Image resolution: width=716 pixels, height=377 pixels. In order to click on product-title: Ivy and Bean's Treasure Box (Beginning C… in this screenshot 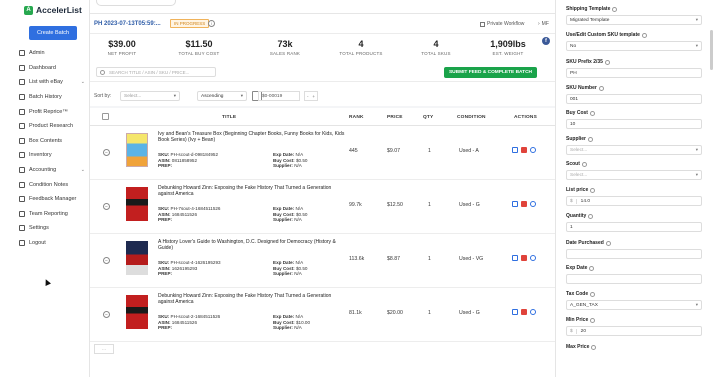, I will do `click(253, 137)`.